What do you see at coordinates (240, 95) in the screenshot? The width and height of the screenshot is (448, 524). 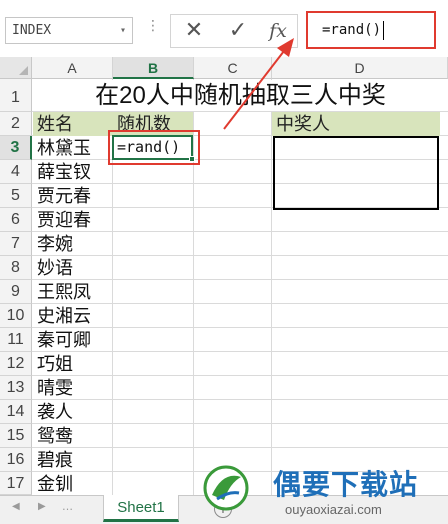 I see `sheet-title-cell: 在20人中随机抽取三人中奖` at bounding box center [240, 95].